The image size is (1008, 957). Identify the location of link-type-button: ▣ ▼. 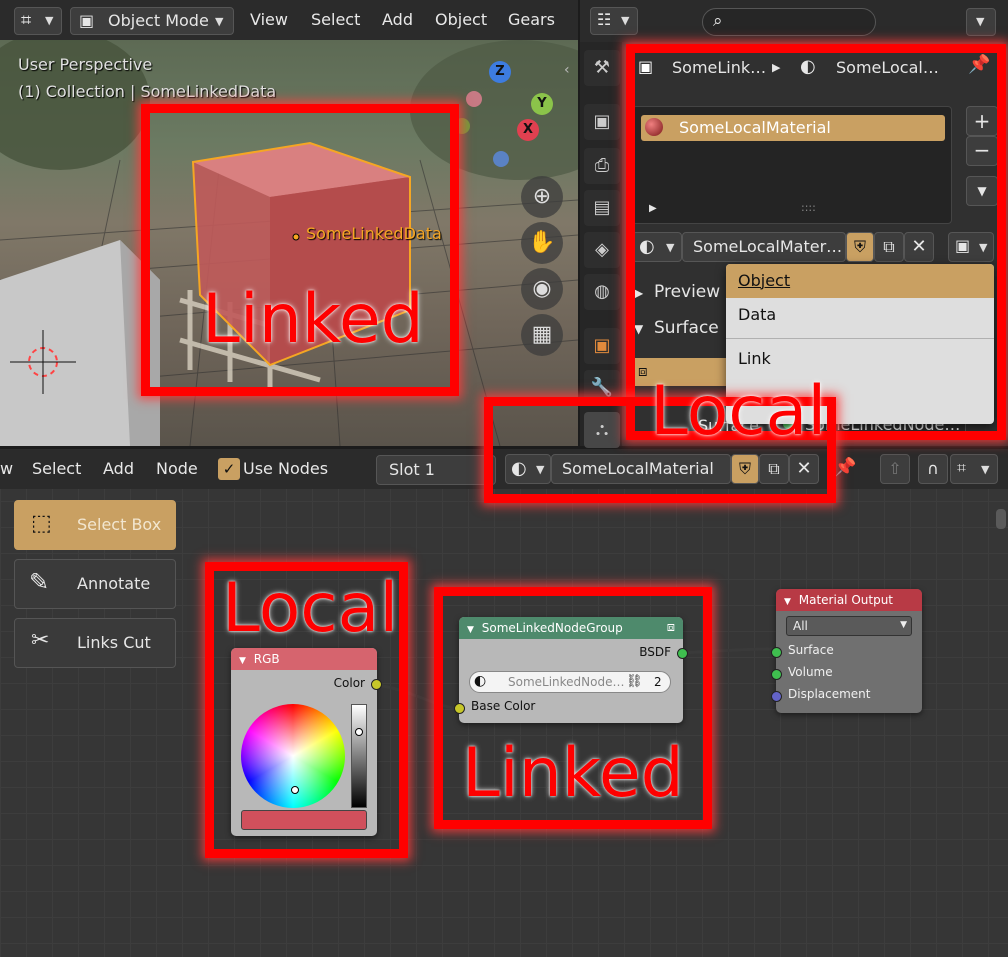
(971, 247).